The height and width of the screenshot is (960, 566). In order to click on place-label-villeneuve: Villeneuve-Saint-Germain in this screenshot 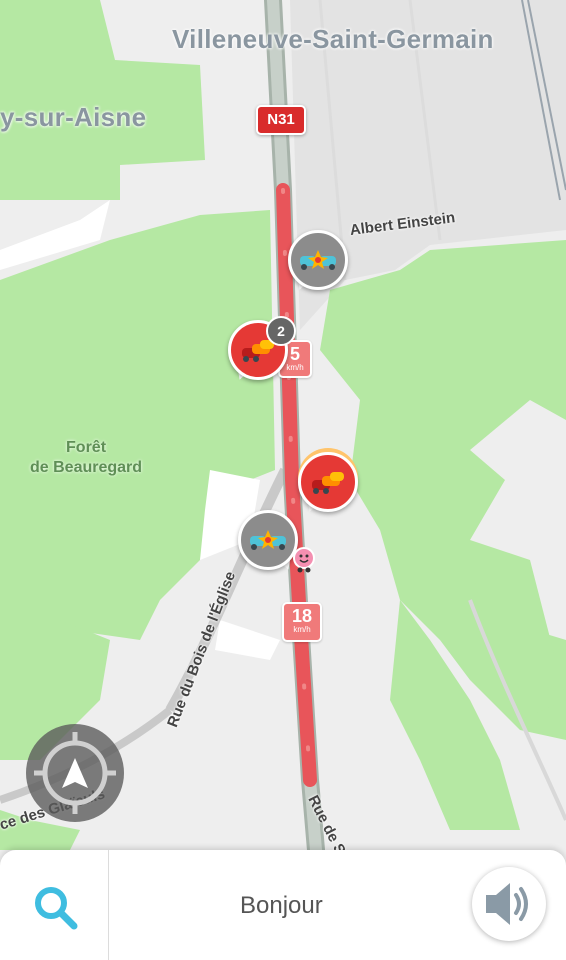, I will do `click(333, 39)`.